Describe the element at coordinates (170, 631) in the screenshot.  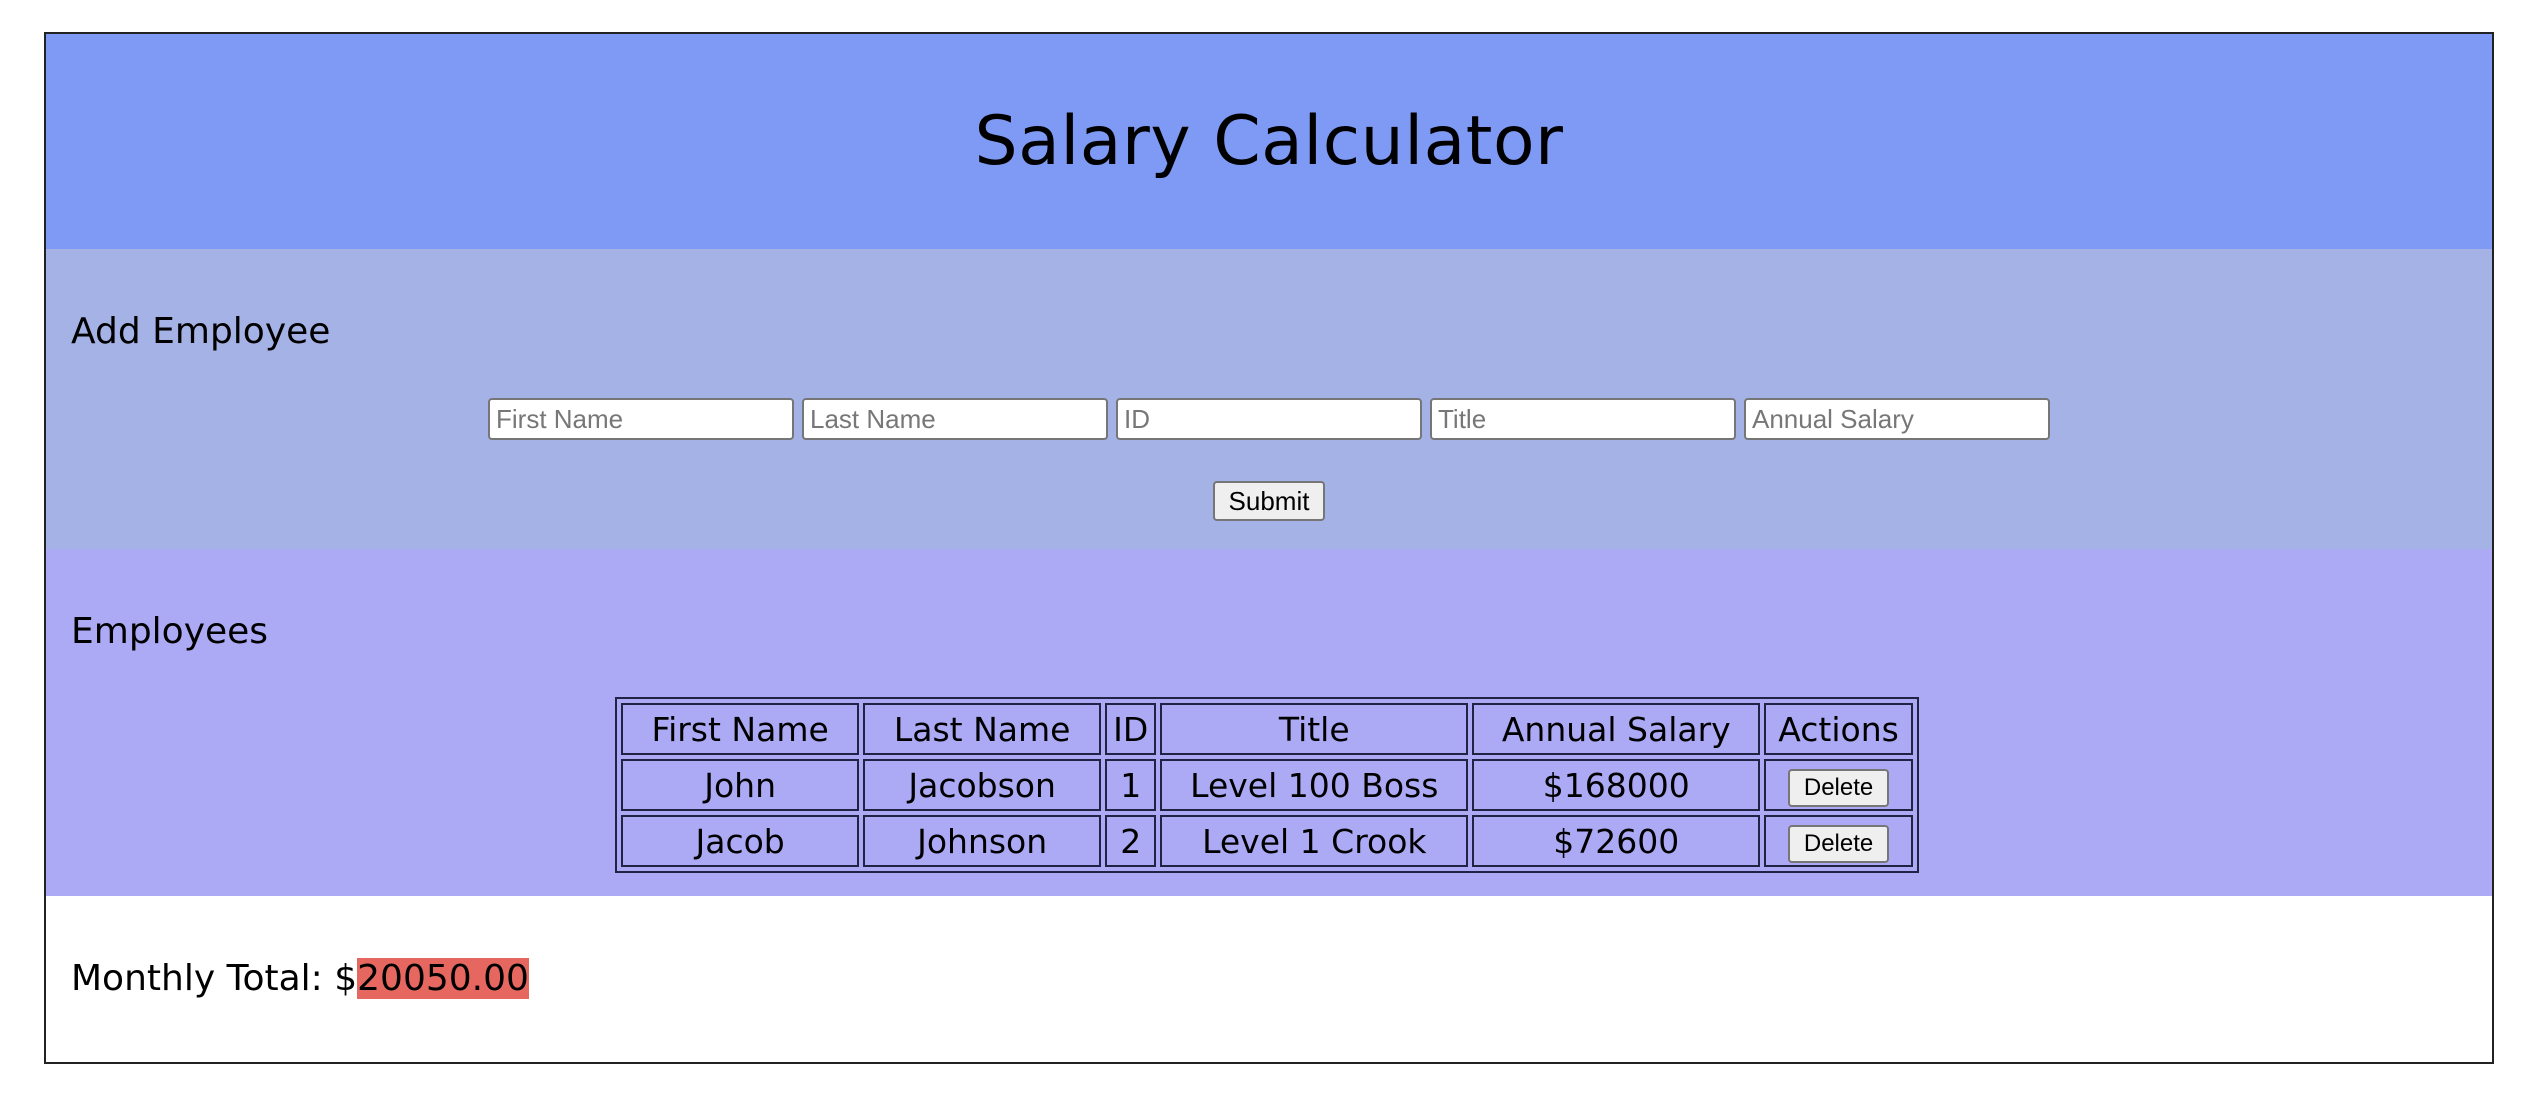
I see `employees-heading: Employees` at that location.